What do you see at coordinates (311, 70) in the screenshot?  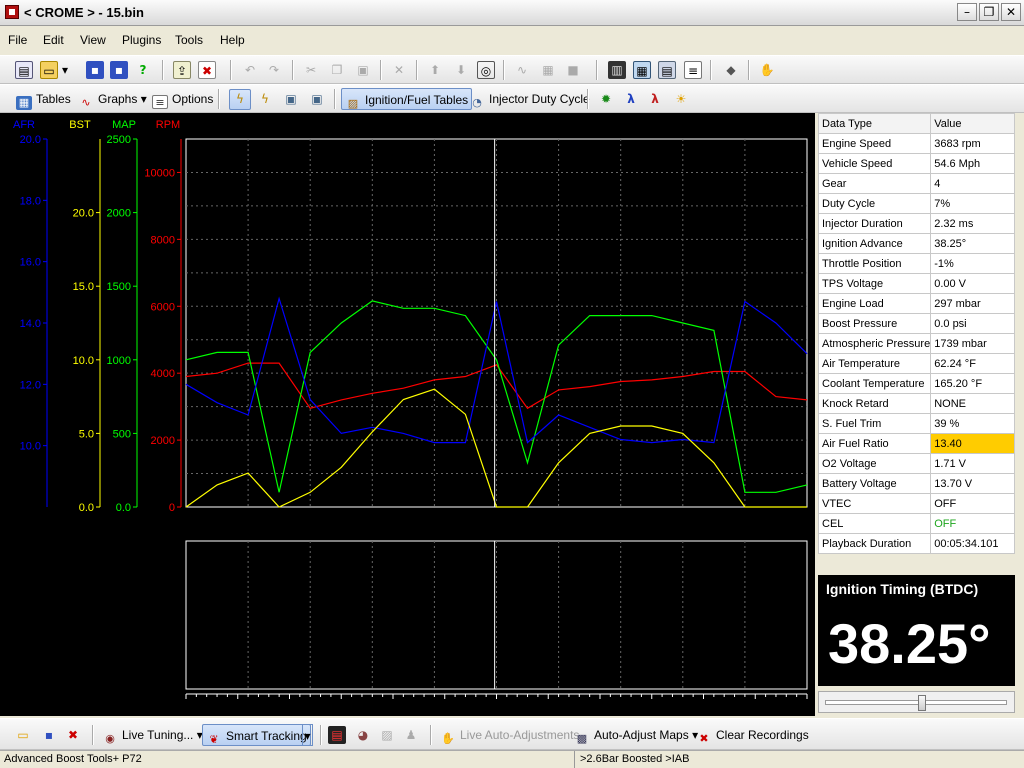 I see `cut-icon: ✂` at bounding box center [311, 70].